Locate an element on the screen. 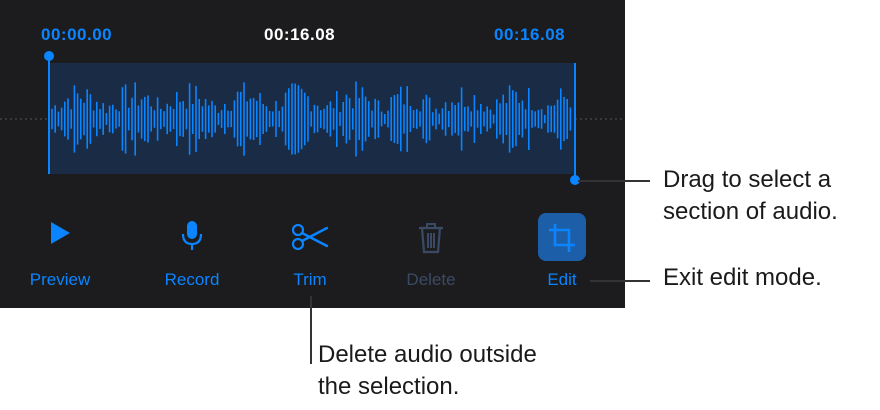  drag-callout-line1: Drag to select a is located at coordinates (747, 179).